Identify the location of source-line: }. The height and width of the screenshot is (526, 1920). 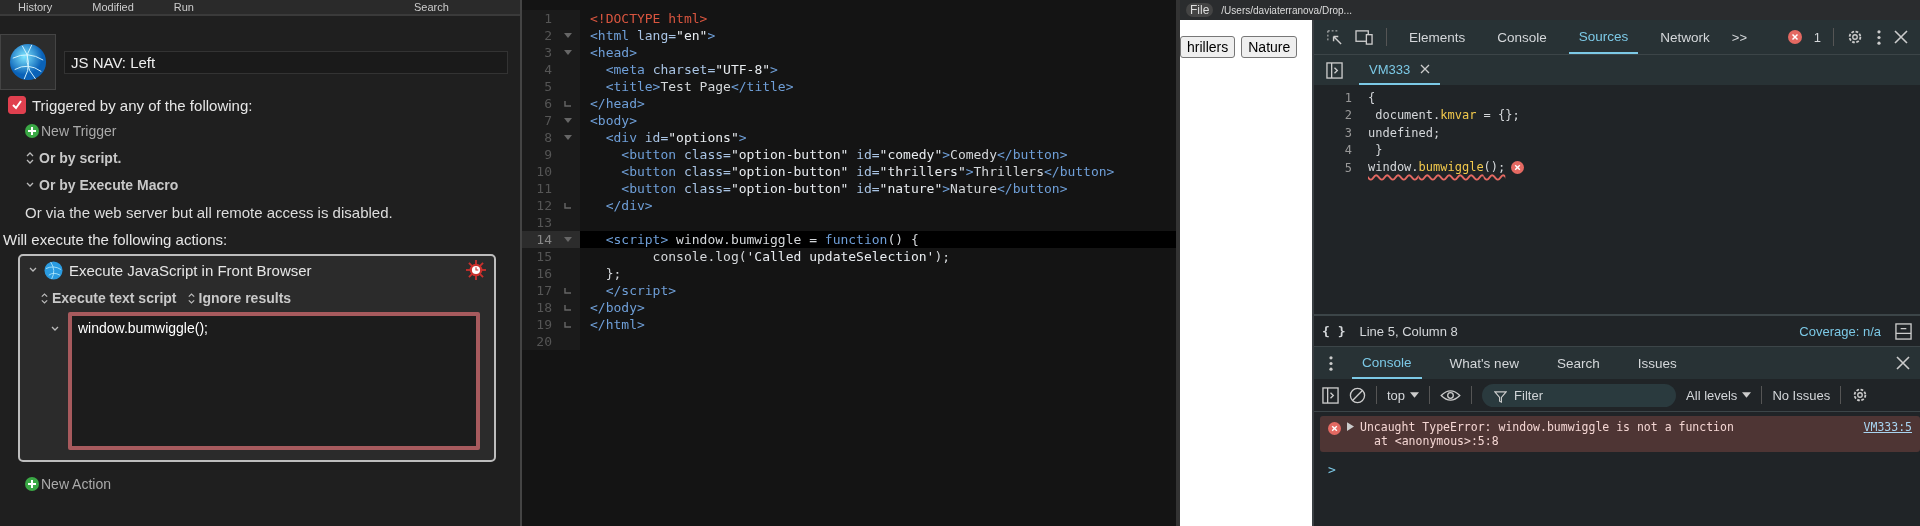
(1378, 150).